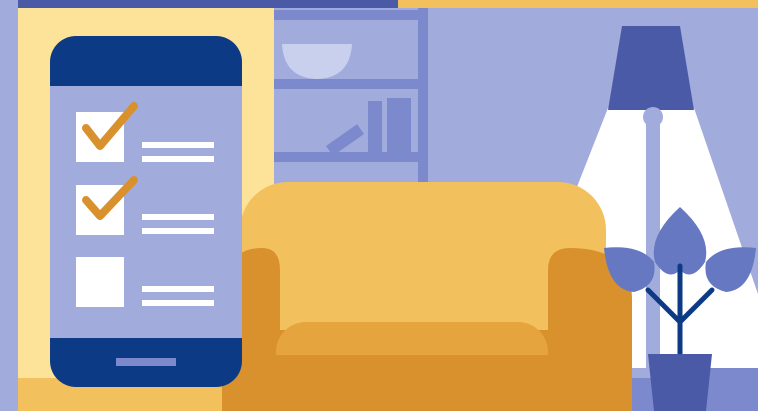 The width and height of the screenshot is (758, 411). What do you see at coordinates (578, 4) in the screenshot?
I see `top-strip-right` at bounding box center [578, 4].